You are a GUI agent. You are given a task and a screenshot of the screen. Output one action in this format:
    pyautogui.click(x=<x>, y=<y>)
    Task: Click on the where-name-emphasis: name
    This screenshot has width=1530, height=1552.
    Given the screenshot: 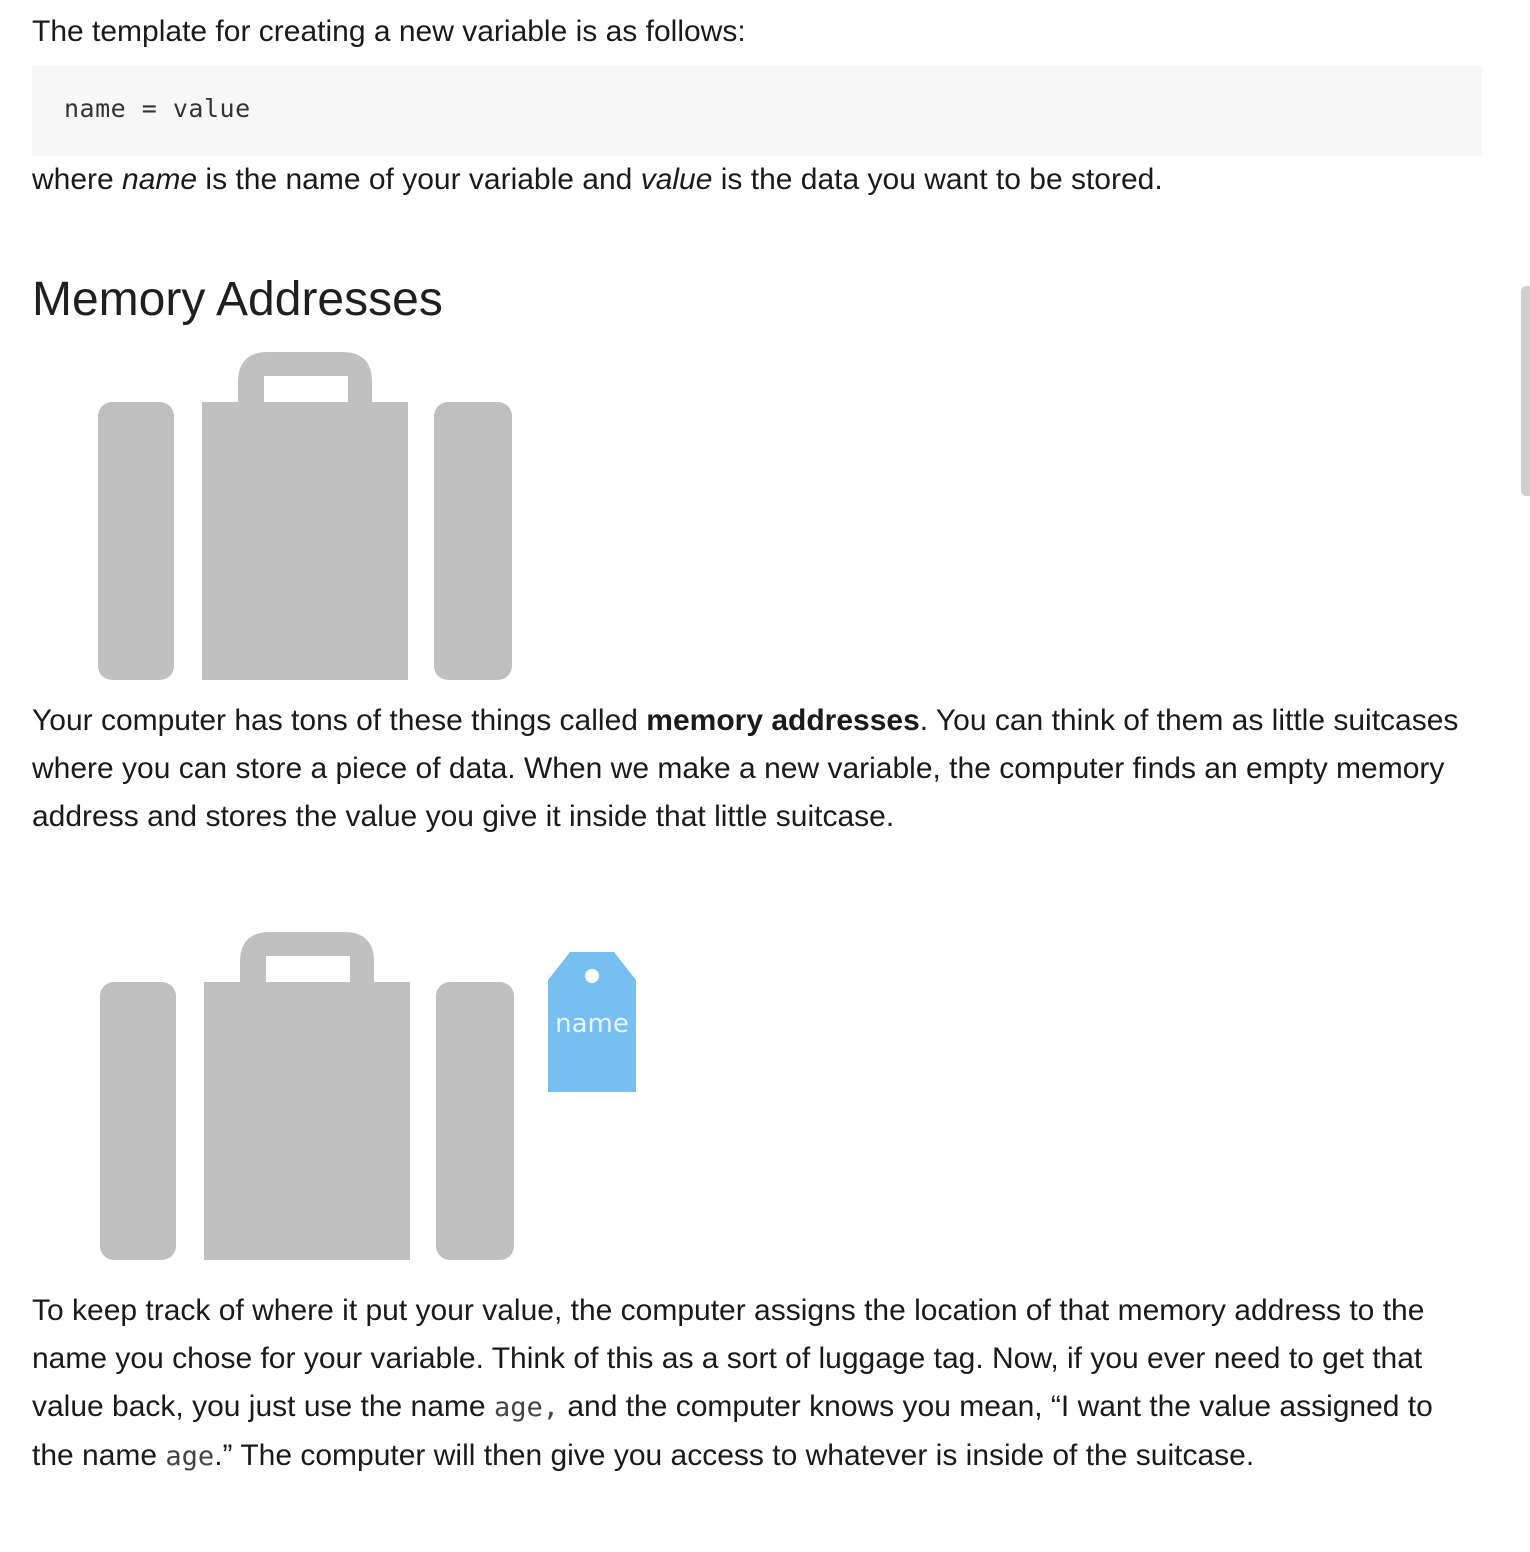 What is the action you would take?
    pyautogui.click(x=160, y=179)
    